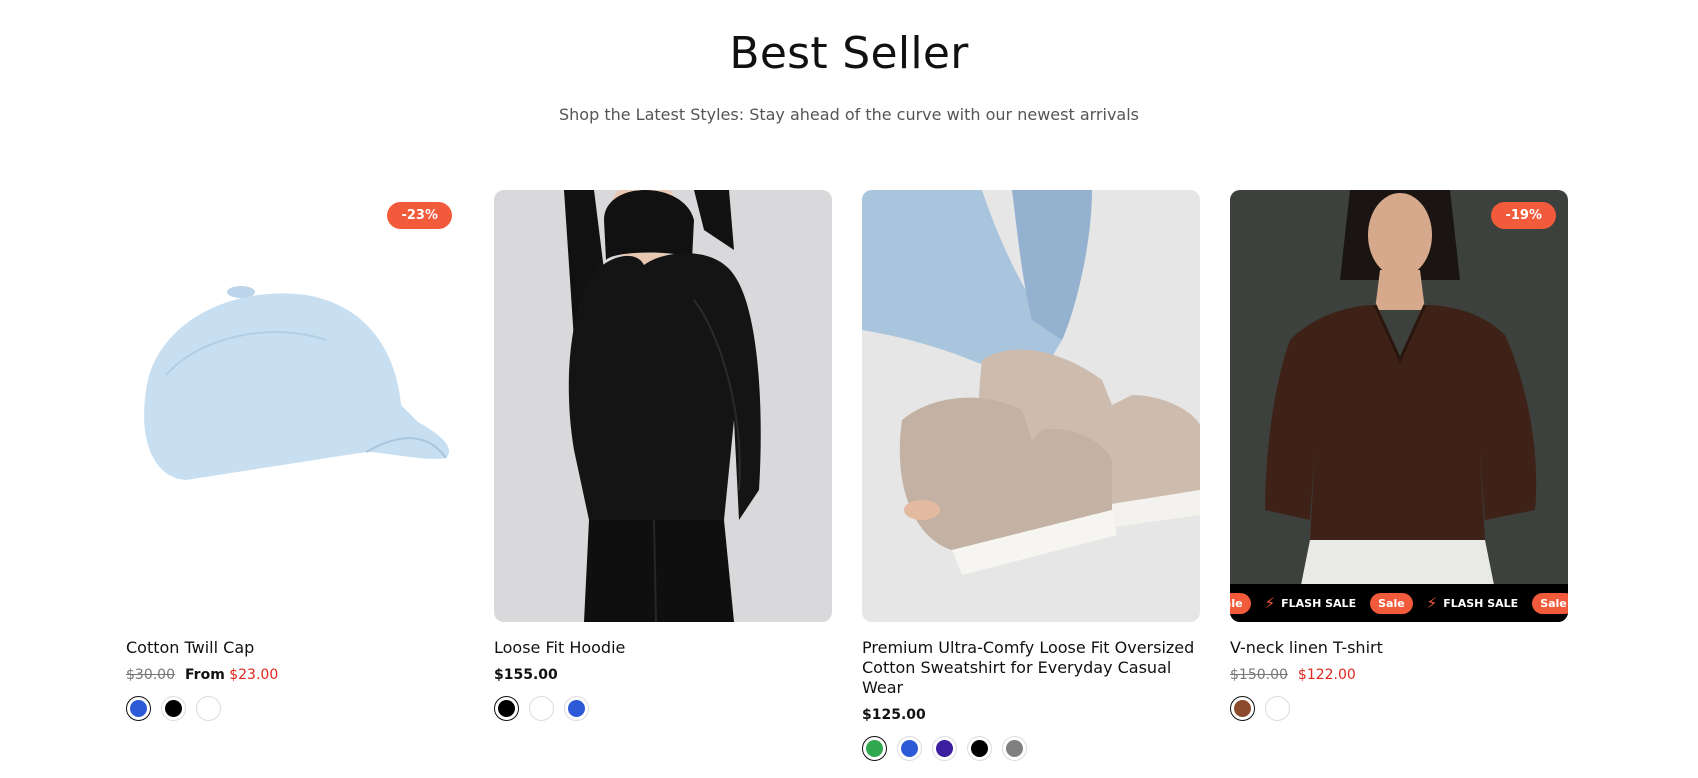  Describe the element at coordinates (1399, 648) in the screenshot. I see `product-name: V-neck linen T-shirt` at that location.